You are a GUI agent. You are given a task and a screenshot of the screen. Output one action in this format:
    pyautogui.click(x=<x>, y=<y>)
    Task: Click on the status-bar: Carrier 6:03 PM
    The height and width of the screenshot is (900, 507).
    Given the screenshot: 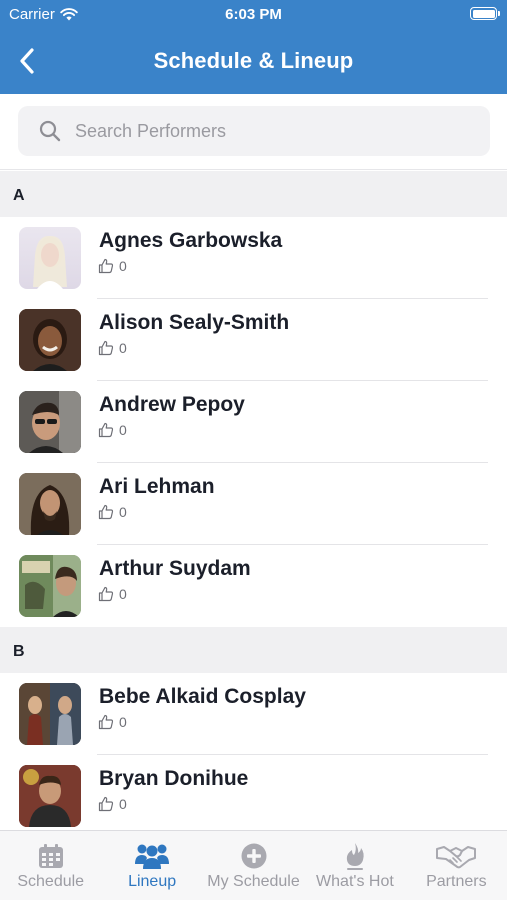 What is the action you would take?
    pyautogui.click(x=253, y=14)
    